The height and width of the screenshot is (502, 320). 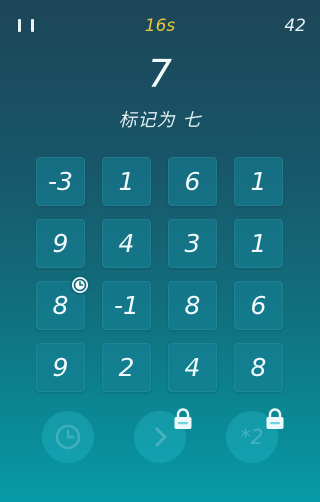 What do you see at coordinates (126, 305) in the screenshot?
I see `number-tile: -1` at bounding box center [126, 305].